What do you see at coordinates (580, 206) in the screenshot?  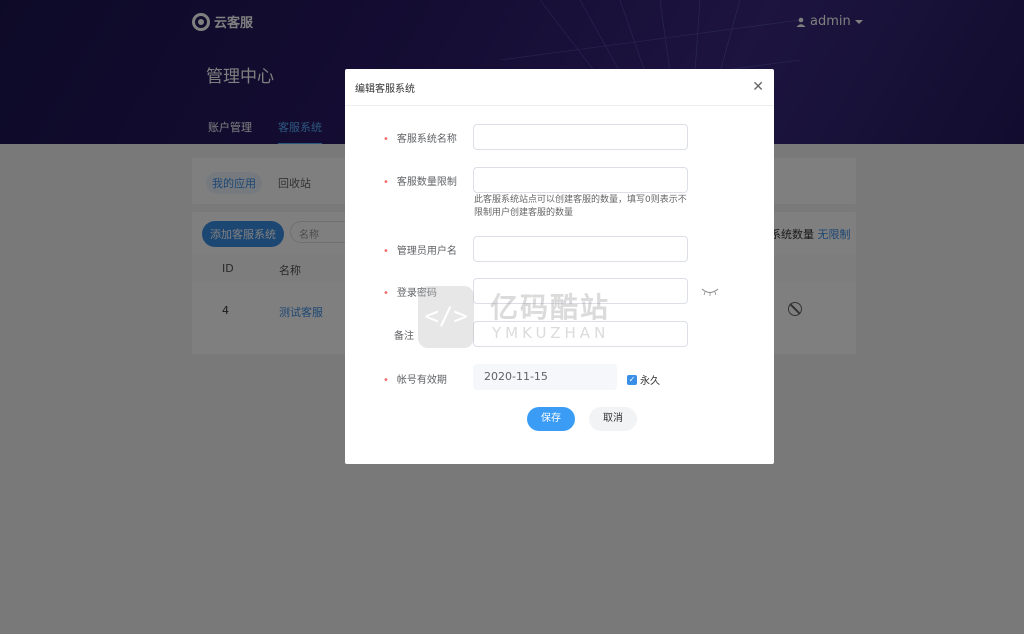 I see `cs-limit-help: 此客服系统站点可以创建客服的数量，填写0则表示不限制用户创建客服的数量` at bounding box center [580, 206].